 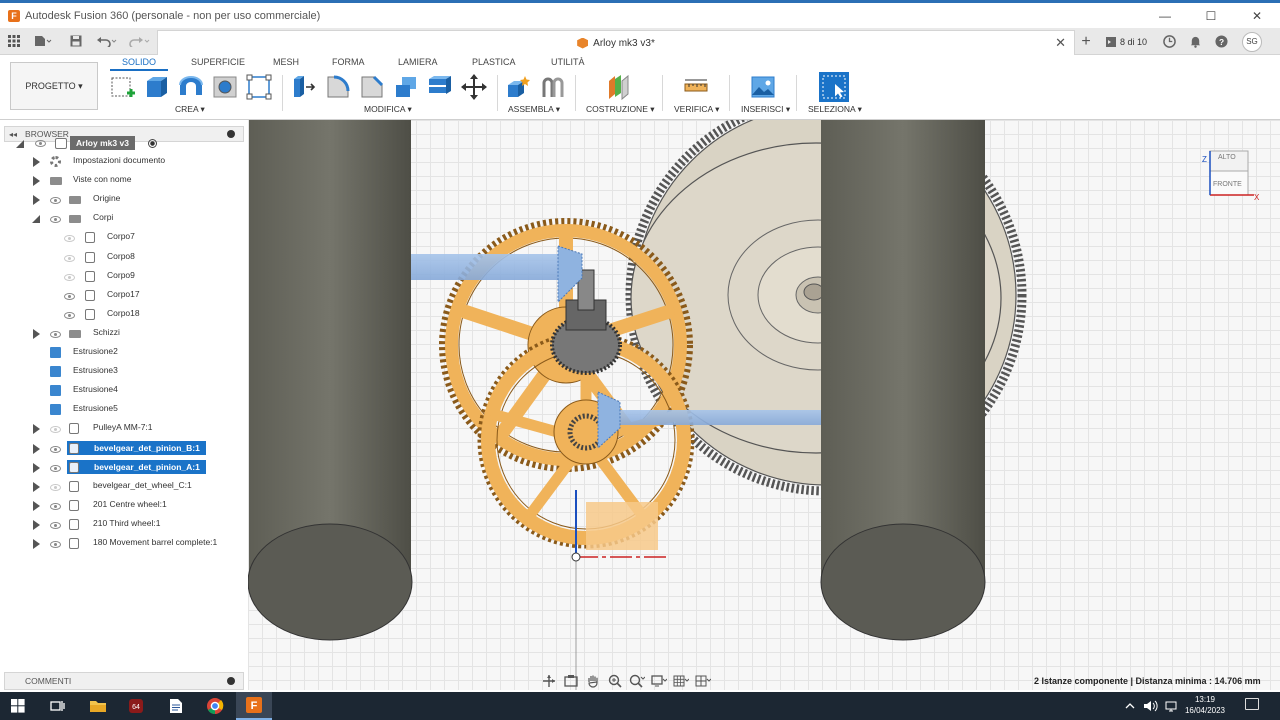 I want to click on browser-item-label: 210 Third wheel:1, so click(x=126, y=523).